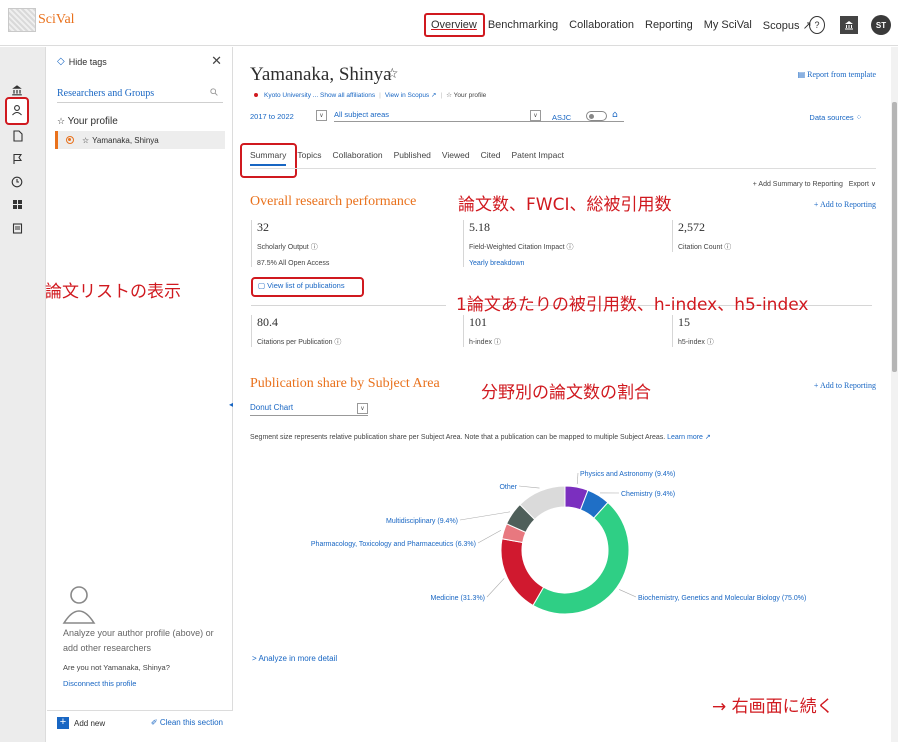 This screenshot has width=898, height=742. I want to click on researchers-groups-label: Researchers and Groups, so click(105, 93).